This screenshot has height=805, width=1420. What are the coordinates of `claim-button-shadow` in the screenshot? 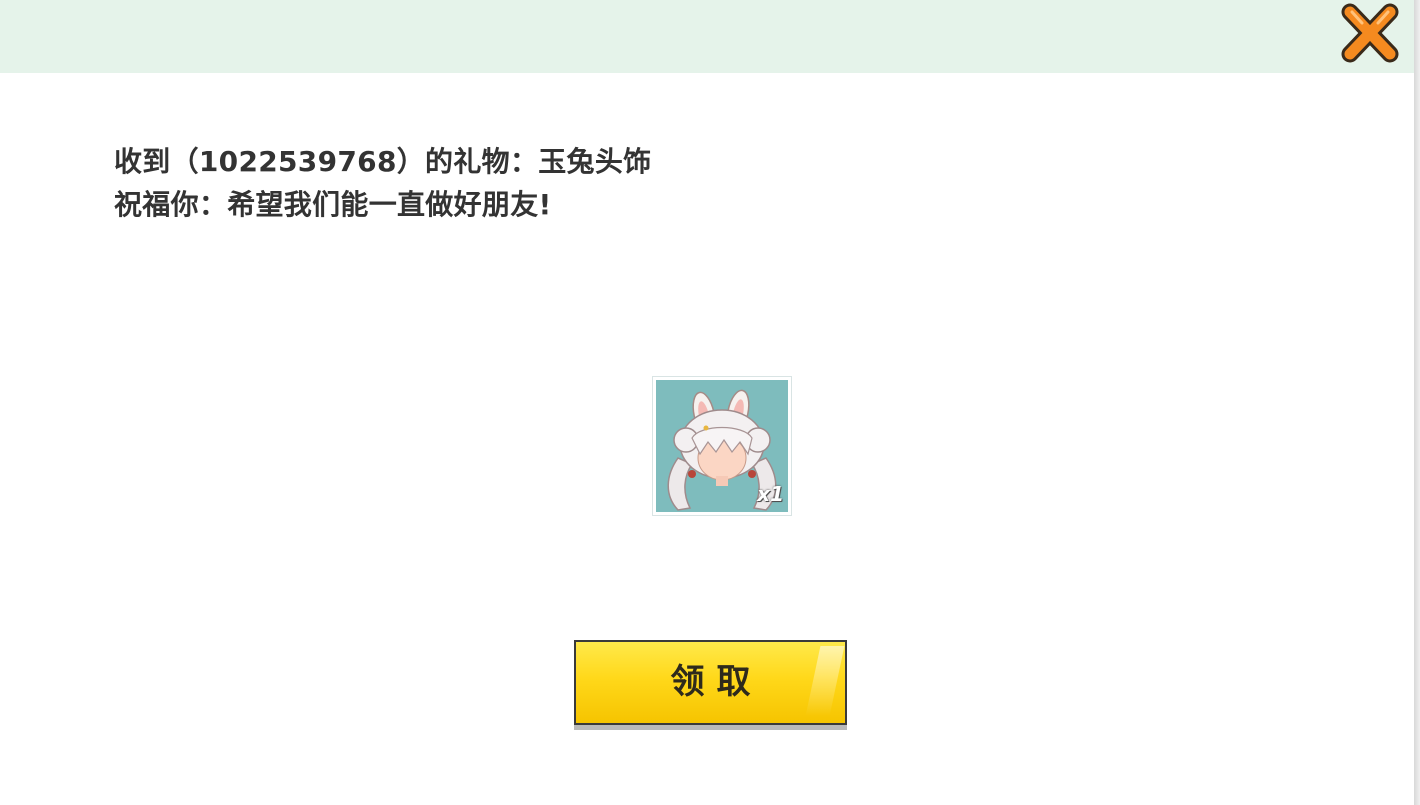 It's located at (710, 727).